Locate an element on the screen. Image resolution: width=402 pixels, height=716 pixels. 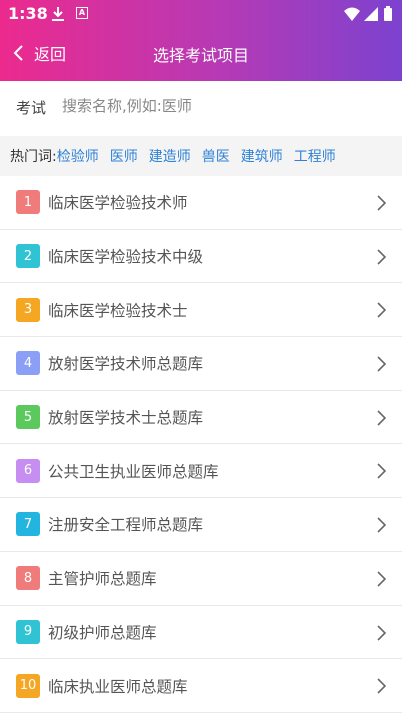
number-badge: 8 is located at coordinates (28, 578).